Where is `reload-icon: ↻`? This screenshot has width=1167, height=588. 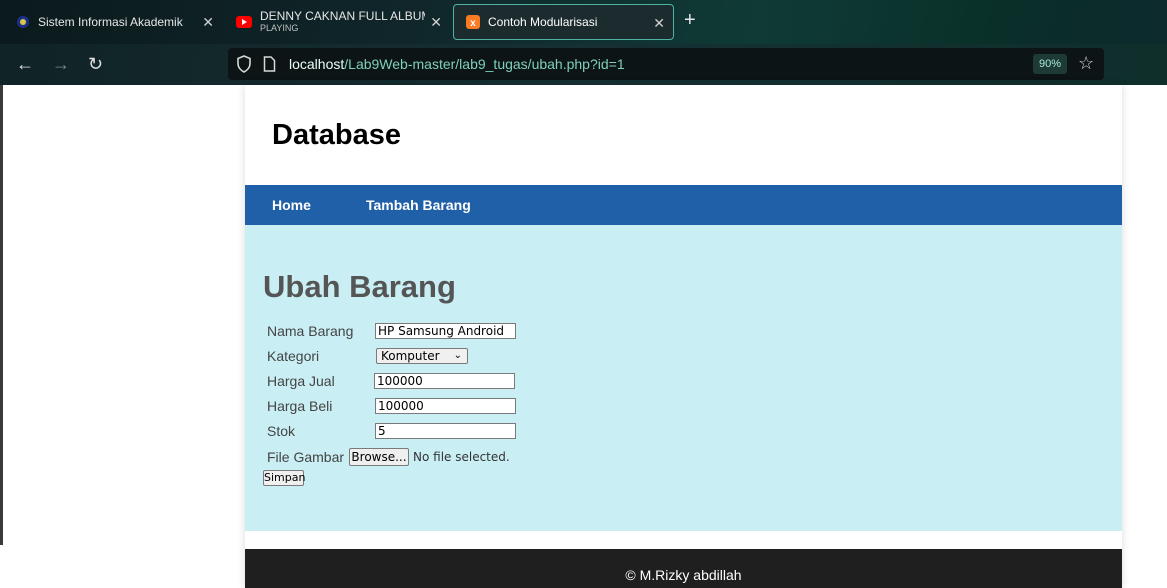
reload-icon: ↻ is located at coordinates (95, 64).